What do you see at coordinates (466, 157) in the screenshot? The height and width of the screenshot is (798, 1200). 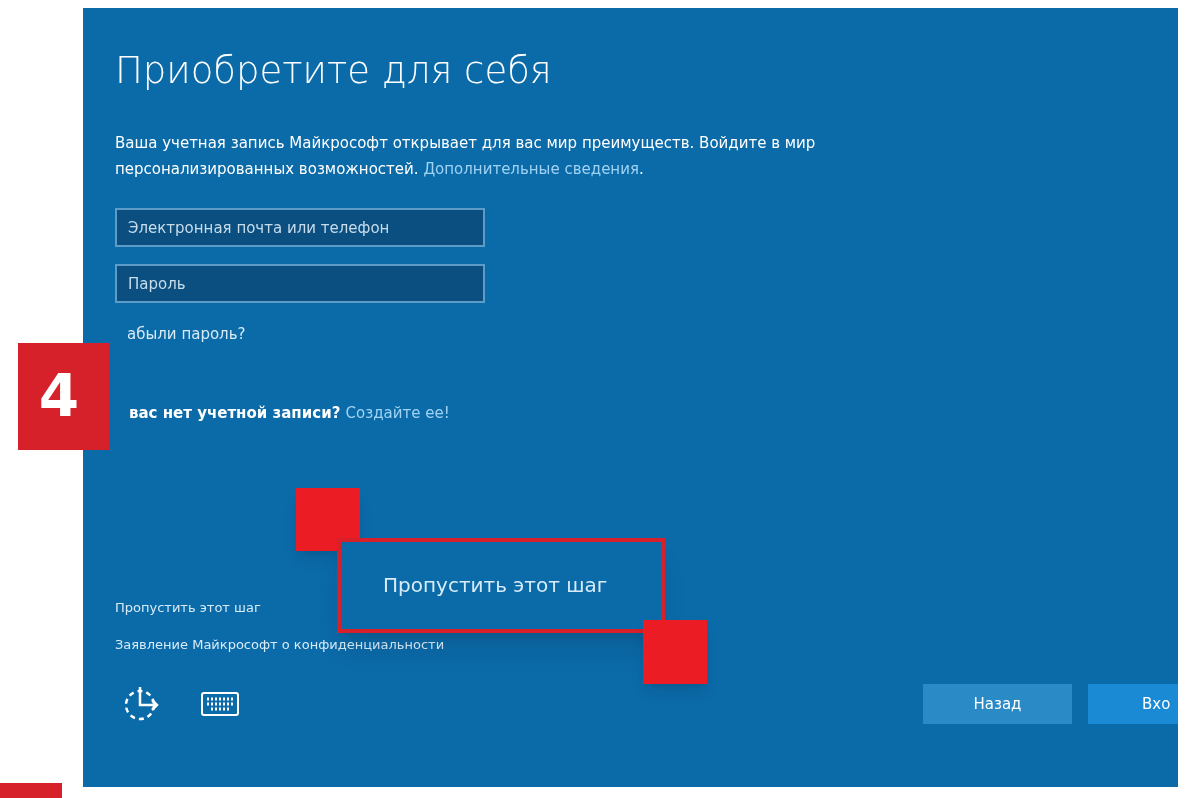 I see `intro-text: Ваша учетная запись Майкрософт открывает для вас мир преимуществ. Войдите в мир персонализированных возможностей. Дополнительные сведения.` at bounding box center [466, 157].